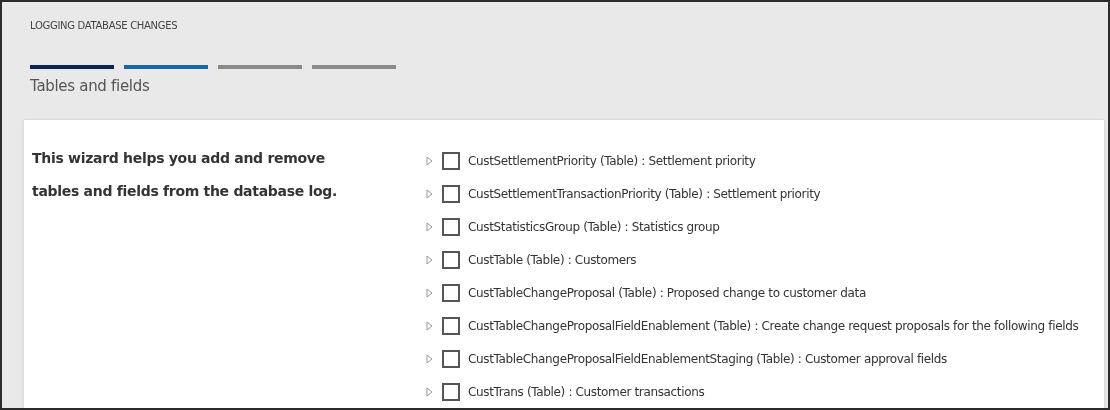  Describe the element at coordinates (773, 325) in the screenshot. I see `table-label: CustTableChangeProposalFieldEnablement (Table) : Create change request proposals for the following fields` at that location.